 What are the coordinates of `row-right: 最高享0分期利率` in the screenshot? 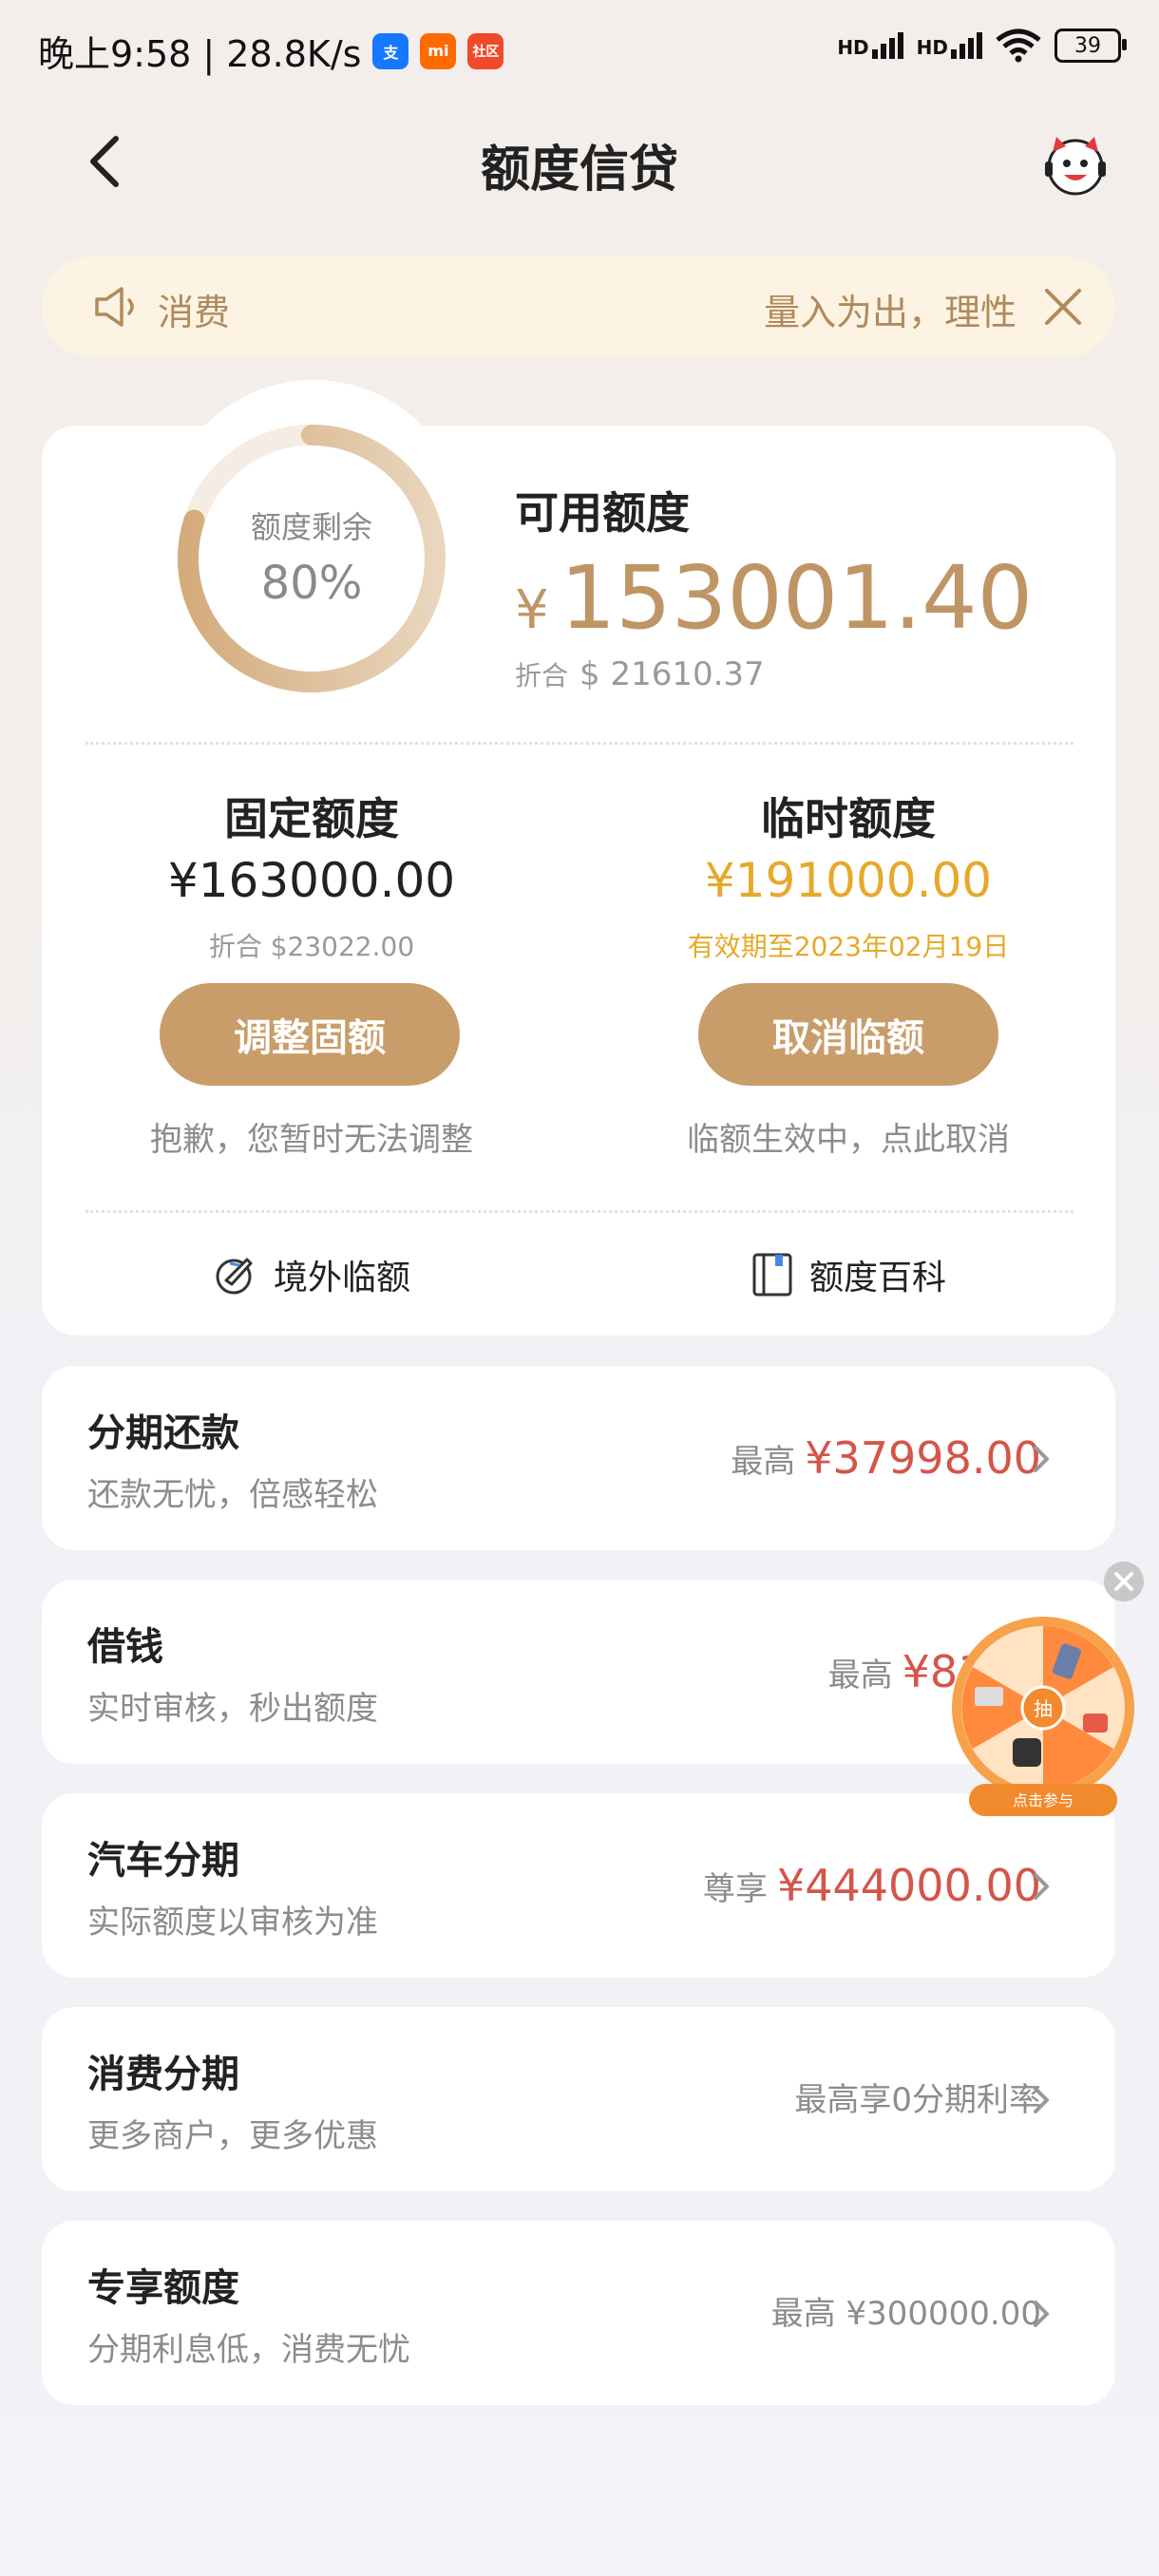 It's located at (917, 2097).